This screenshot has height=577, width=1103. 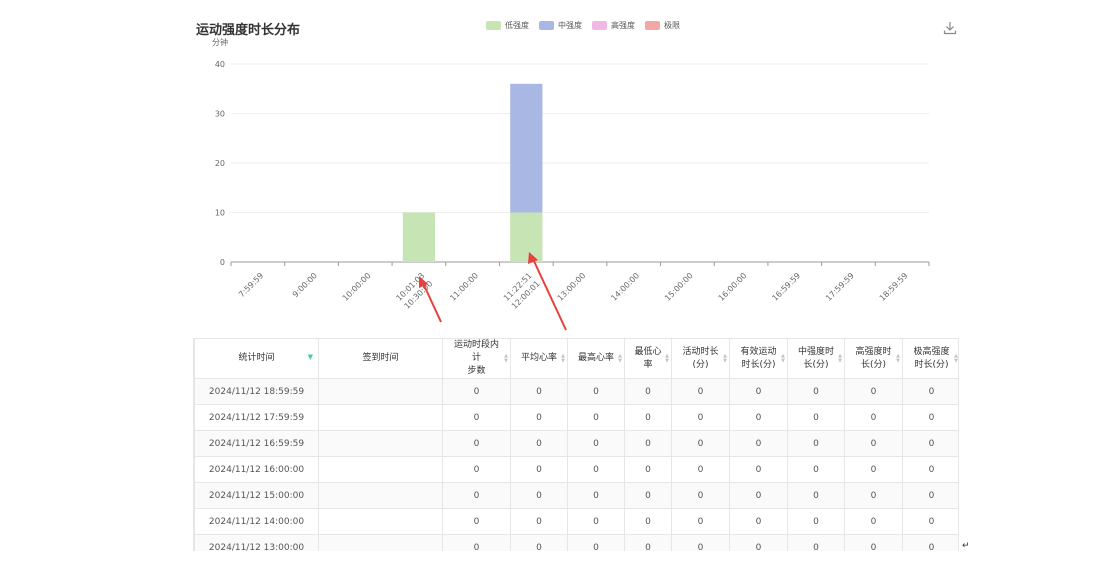 What do you see at coordinates (305, 285) in the screenshot?
I see `x-tick-label: 9:00:00` at bounding box center [305, 285].